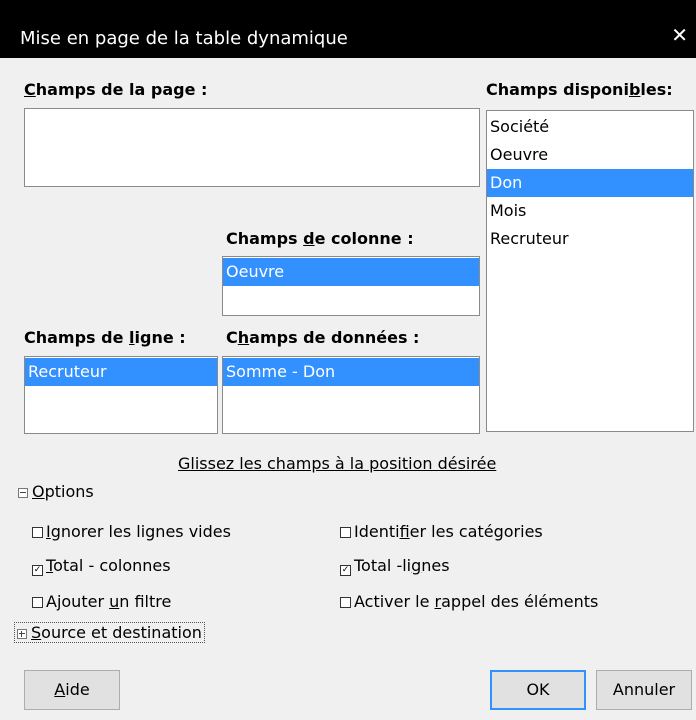 Image resolution: width=696 pixels, height=720 pixels. Describe the element at coordinates (23, 493) in the screenshot. I see `collapse-icon` at that location.